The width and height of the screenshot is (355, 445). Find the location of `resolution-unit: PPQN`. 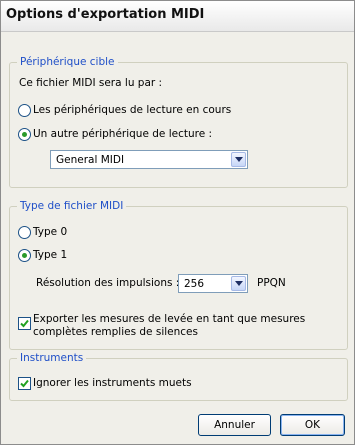

resolution-unit: PPQN is located at coordinates (271, 283).